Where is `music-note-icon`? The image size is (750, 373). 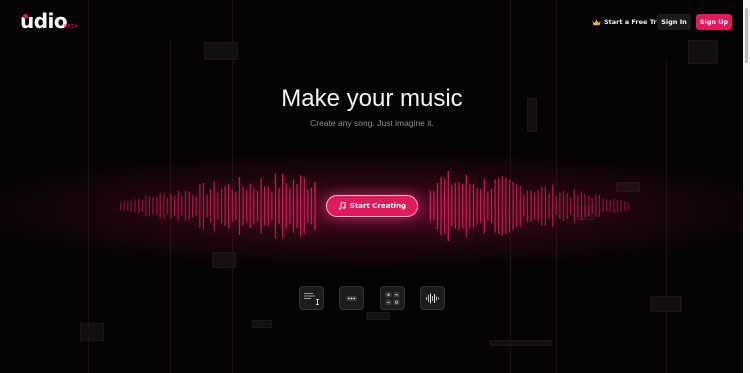
music-note-icon is located at coordinates (342, 206).